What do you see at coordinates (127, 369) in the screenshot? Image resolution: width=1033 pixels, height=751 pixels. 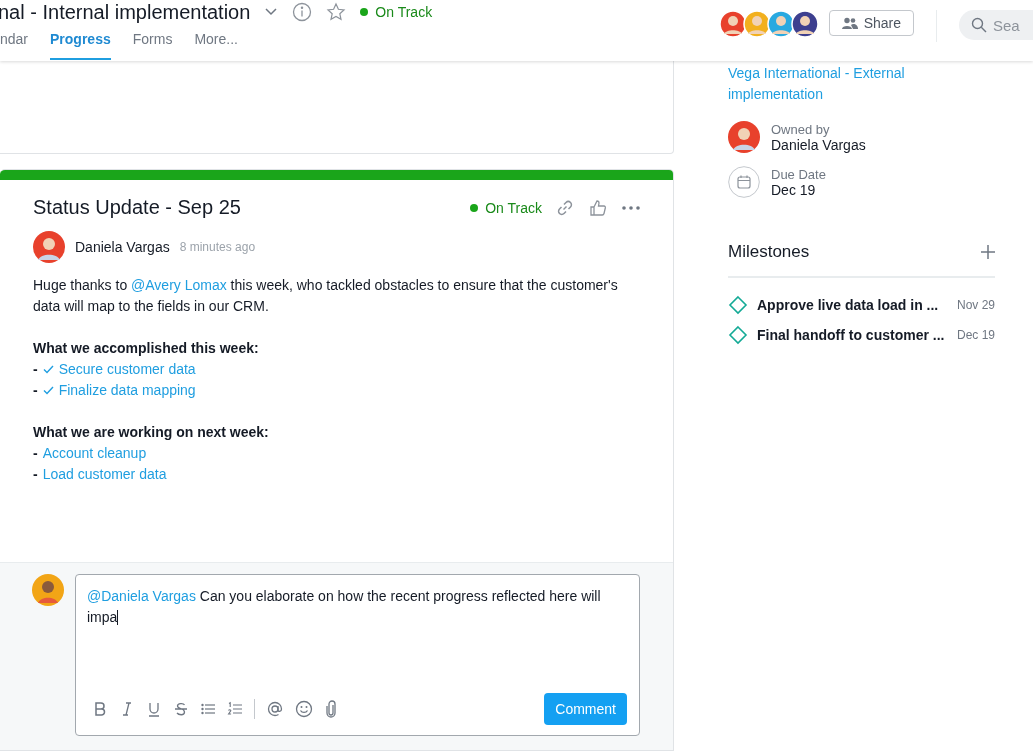 I see `task-link: Secure customer data` at bounding box center [127, 369].